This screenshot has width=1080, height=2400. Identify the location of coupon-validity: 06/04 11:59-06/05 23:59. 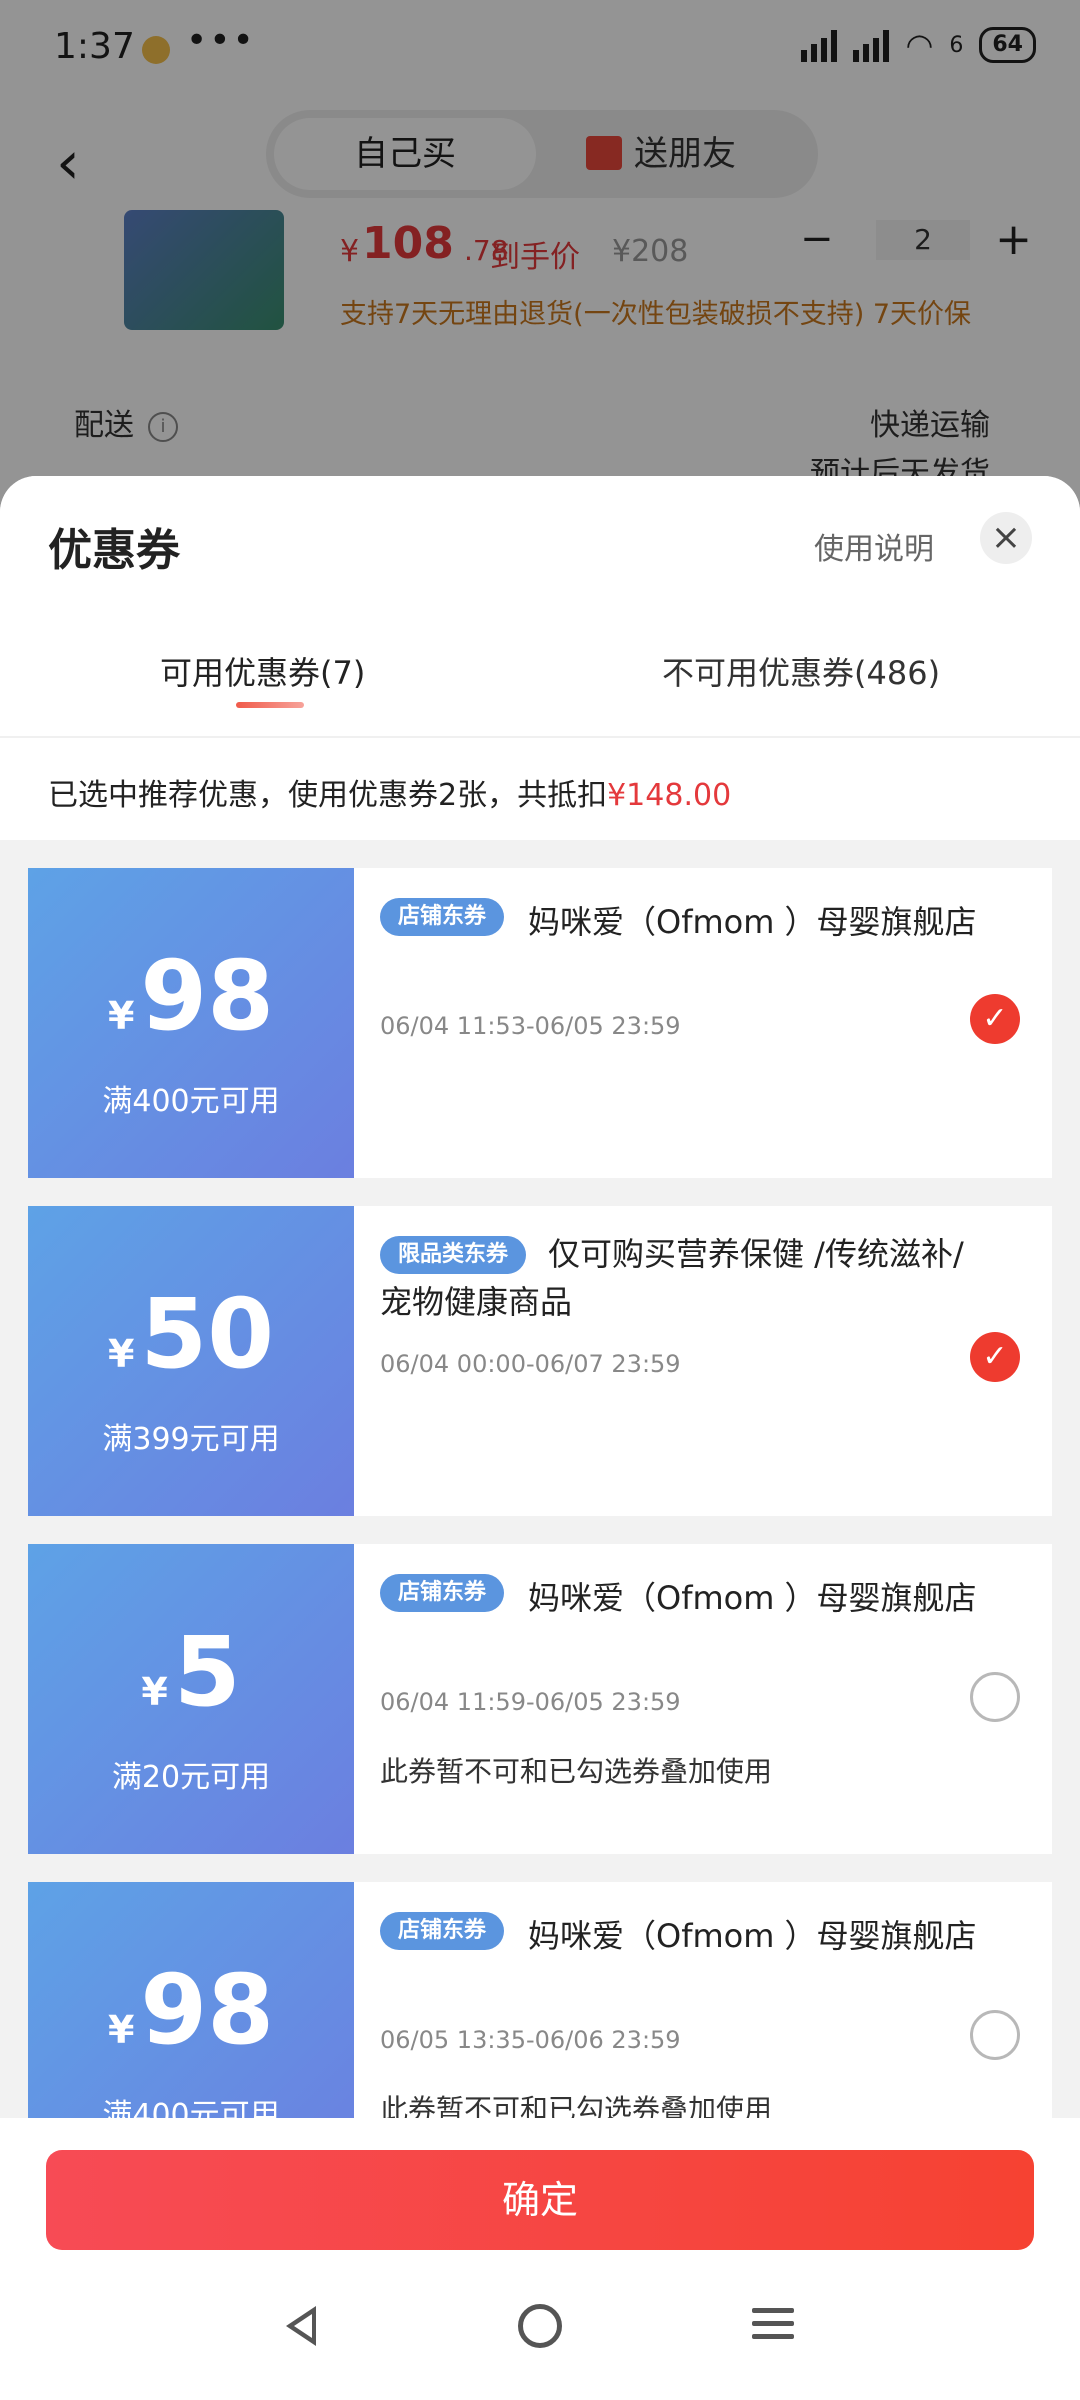
(530, 1702).